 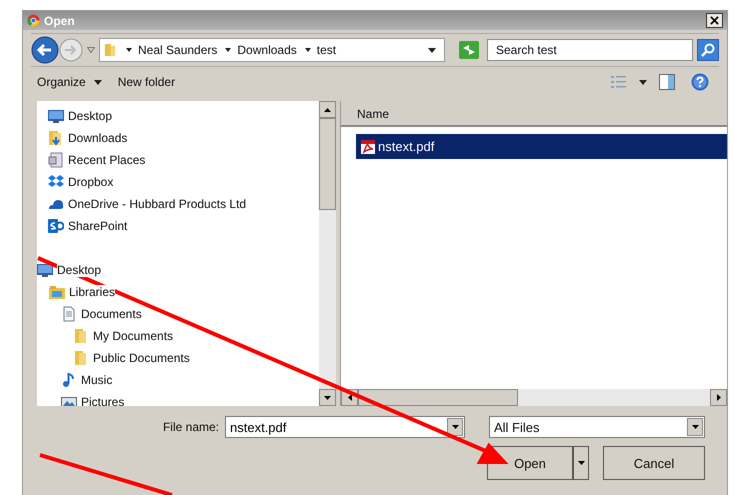 I want to click on search-button, so click(x=708, y=50).